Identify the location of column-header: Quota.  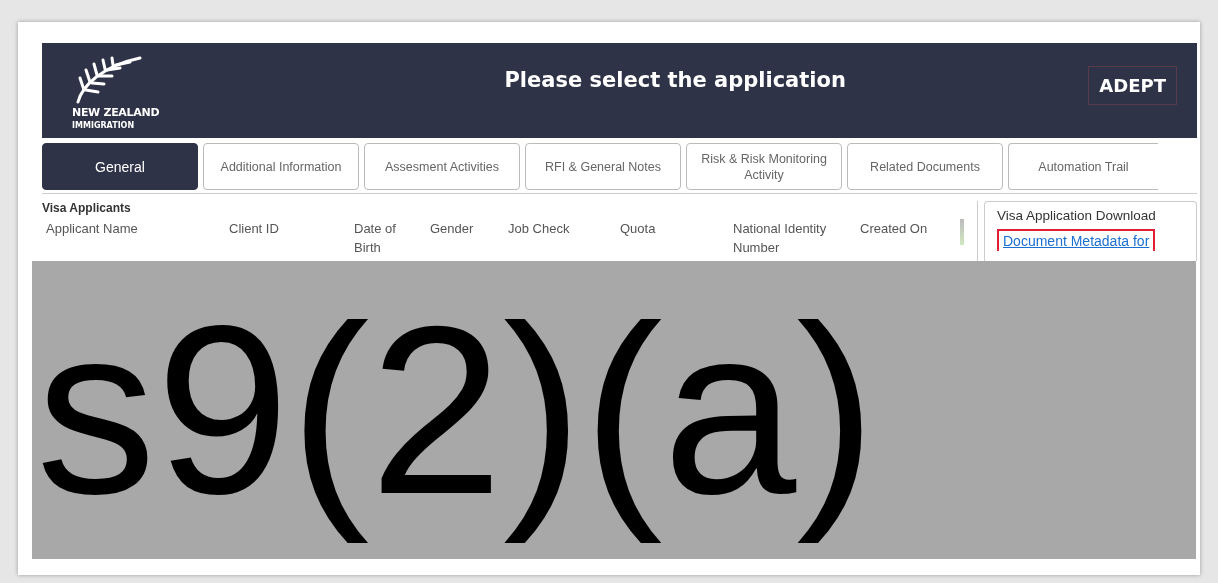
(638, 229).